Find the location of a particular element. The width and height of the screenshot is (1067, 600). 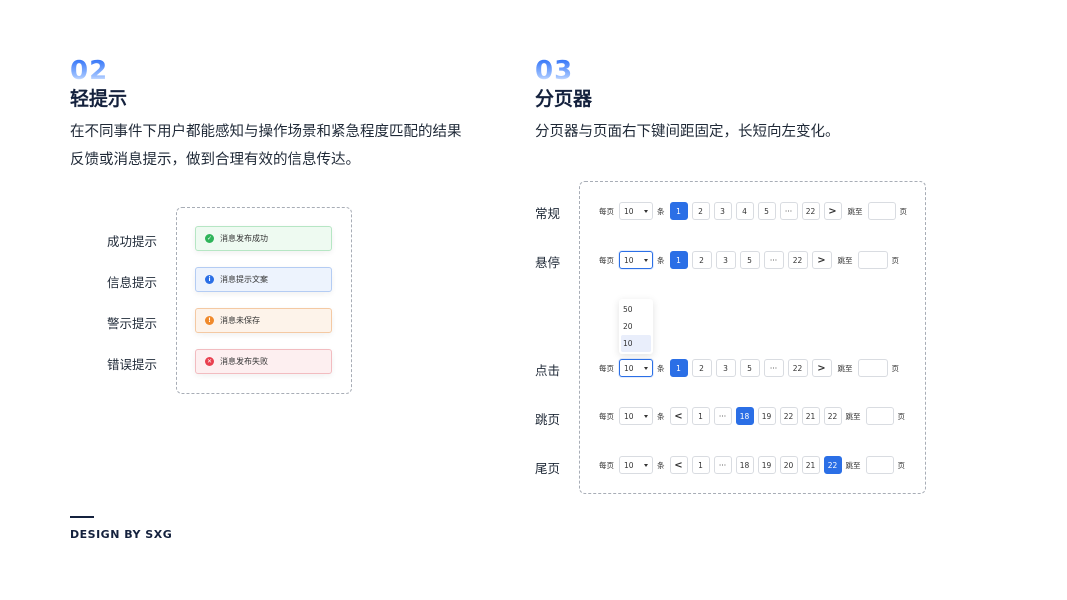

page-button-current: 22 is located at coordinates (832, 465).